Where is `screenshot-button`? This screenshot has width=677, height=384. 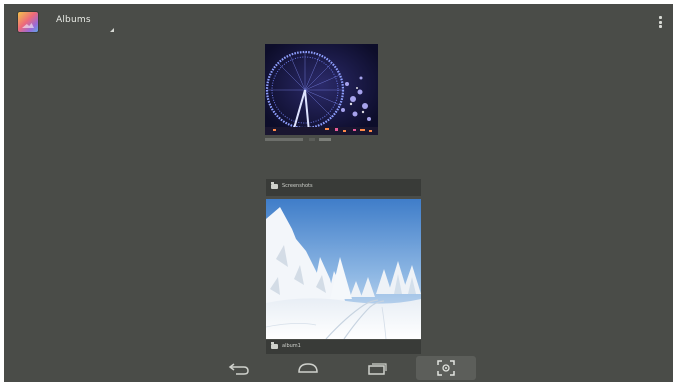 screenshot-button is located at coordinates (446, 368).